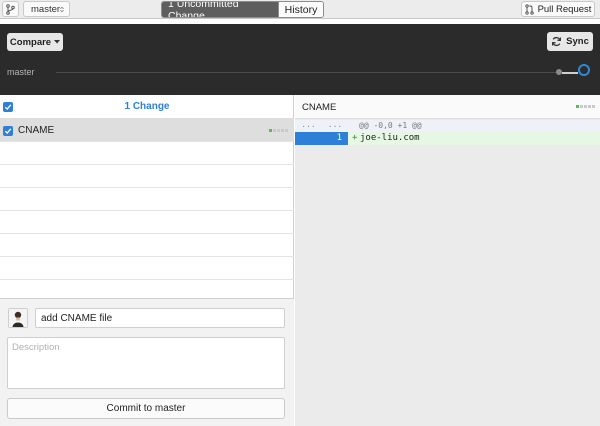 The image size is (600, 426). What do you see at coordinates (390, 138) in the screenshot?
I see `added-line-text: joe-liu.com` at bounding box center [390, 138].